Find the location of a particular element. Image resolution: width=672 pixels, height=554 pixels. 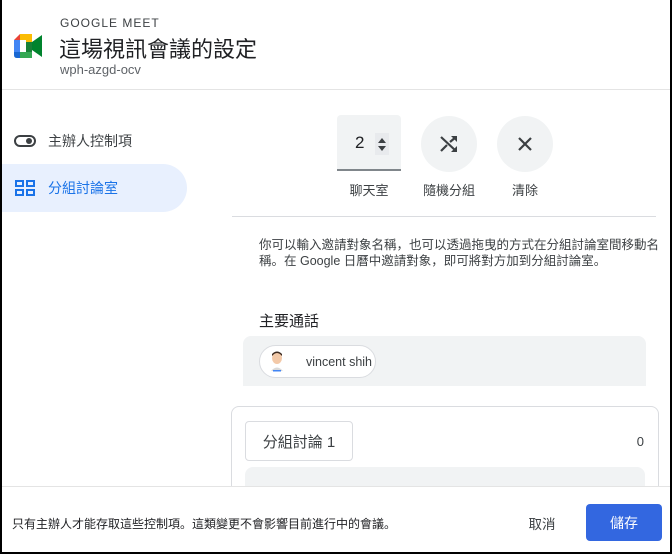

toggle-icon is located at coordinates (25, 141).